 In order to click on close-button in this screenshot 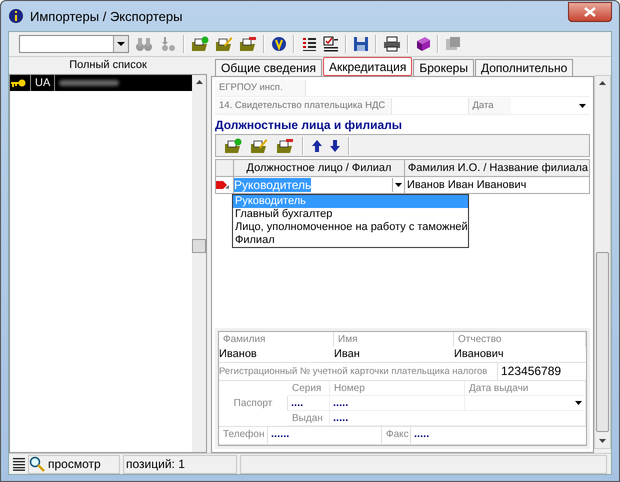, I will do `click(590, 12)`.